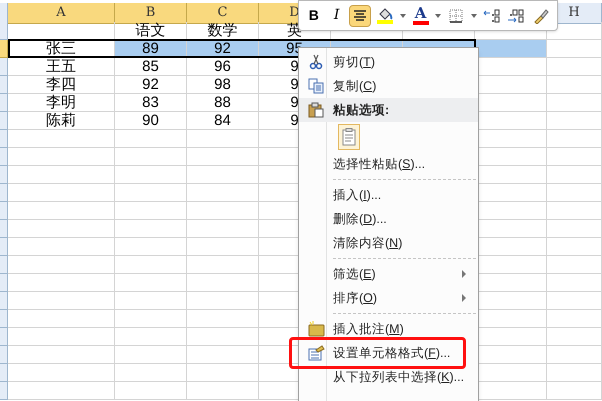 This screenshot has height=401, width=602. I want to click on paint-bucket-icon, so click(385, 14).